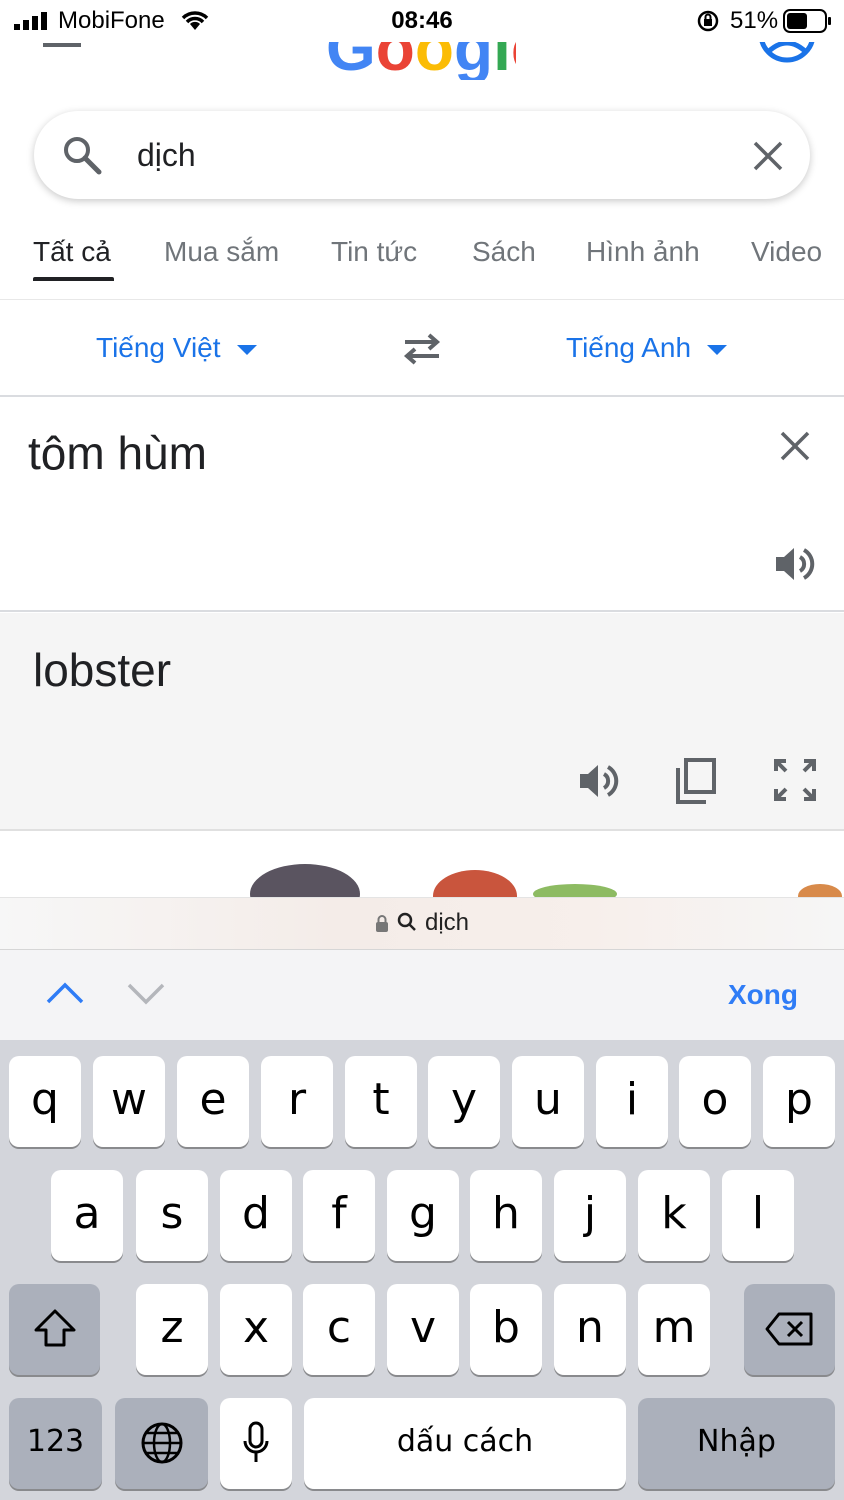 This screenshot has height=1500, width=844. Describe the element at coordinates (422, 21) in the screenshot. I see `status-bar: MobiFone 08:46 51%` at that location.